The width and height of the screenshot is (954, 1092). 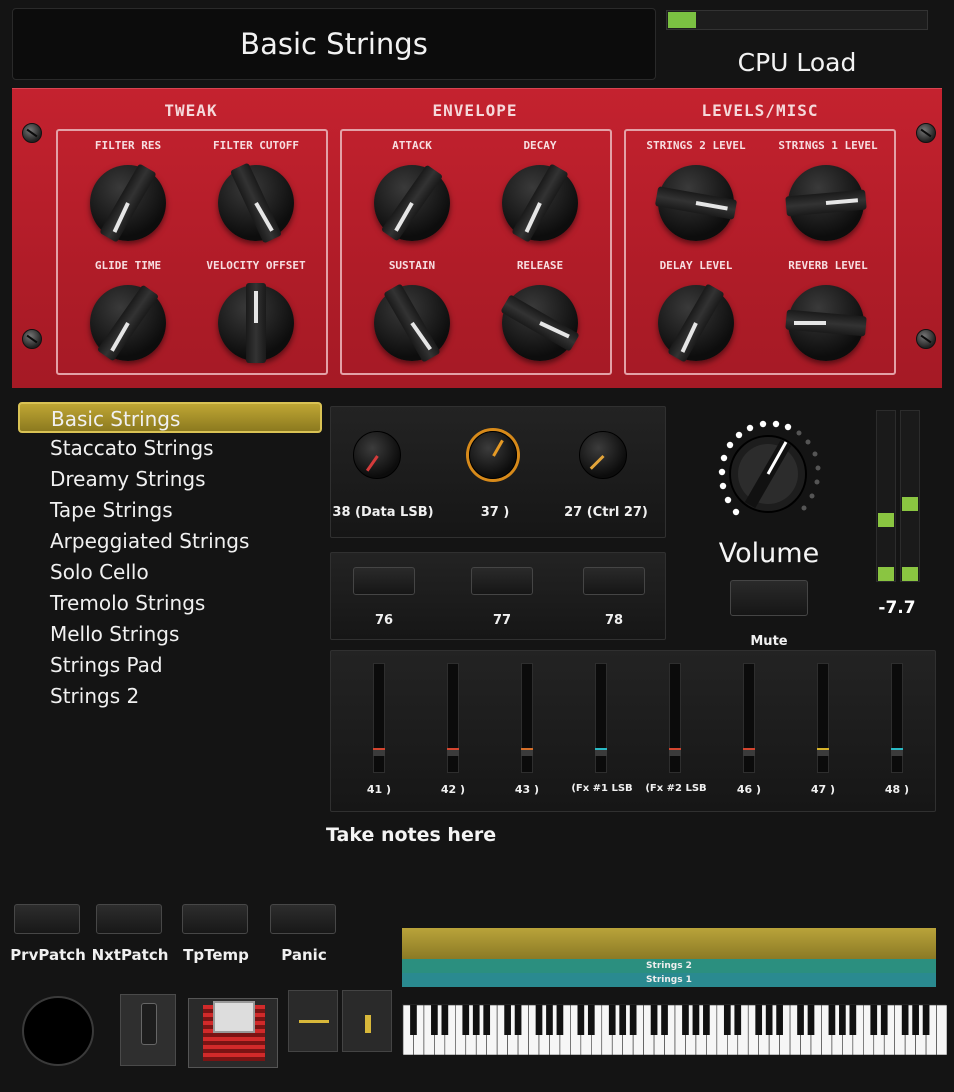 I want to click on cc-27-knob, so click(x=603, y=455).